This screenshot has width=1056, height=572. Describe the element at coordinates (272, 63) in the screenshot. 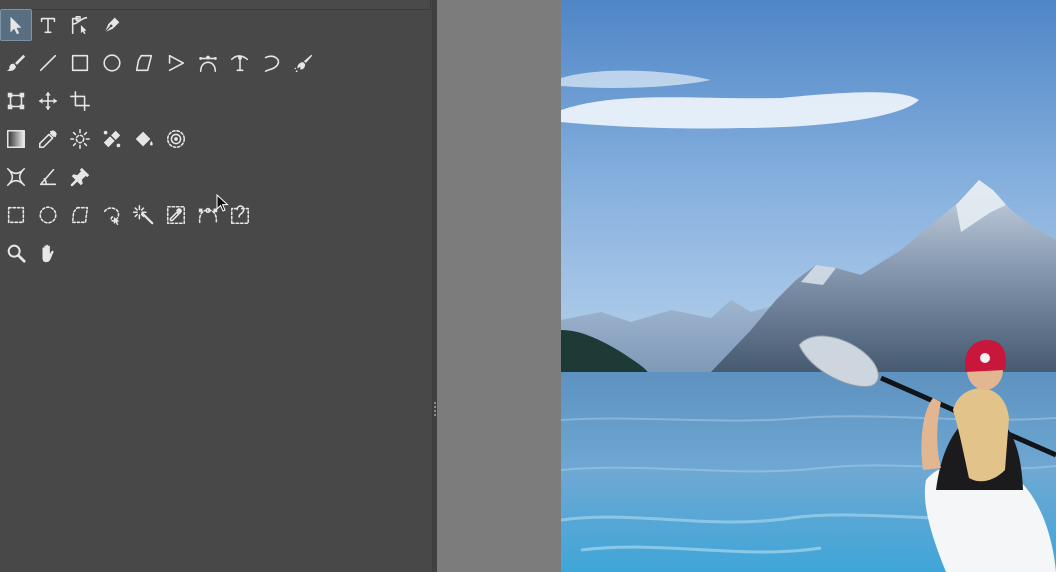

I see `spiral-tool-icon` at that location.